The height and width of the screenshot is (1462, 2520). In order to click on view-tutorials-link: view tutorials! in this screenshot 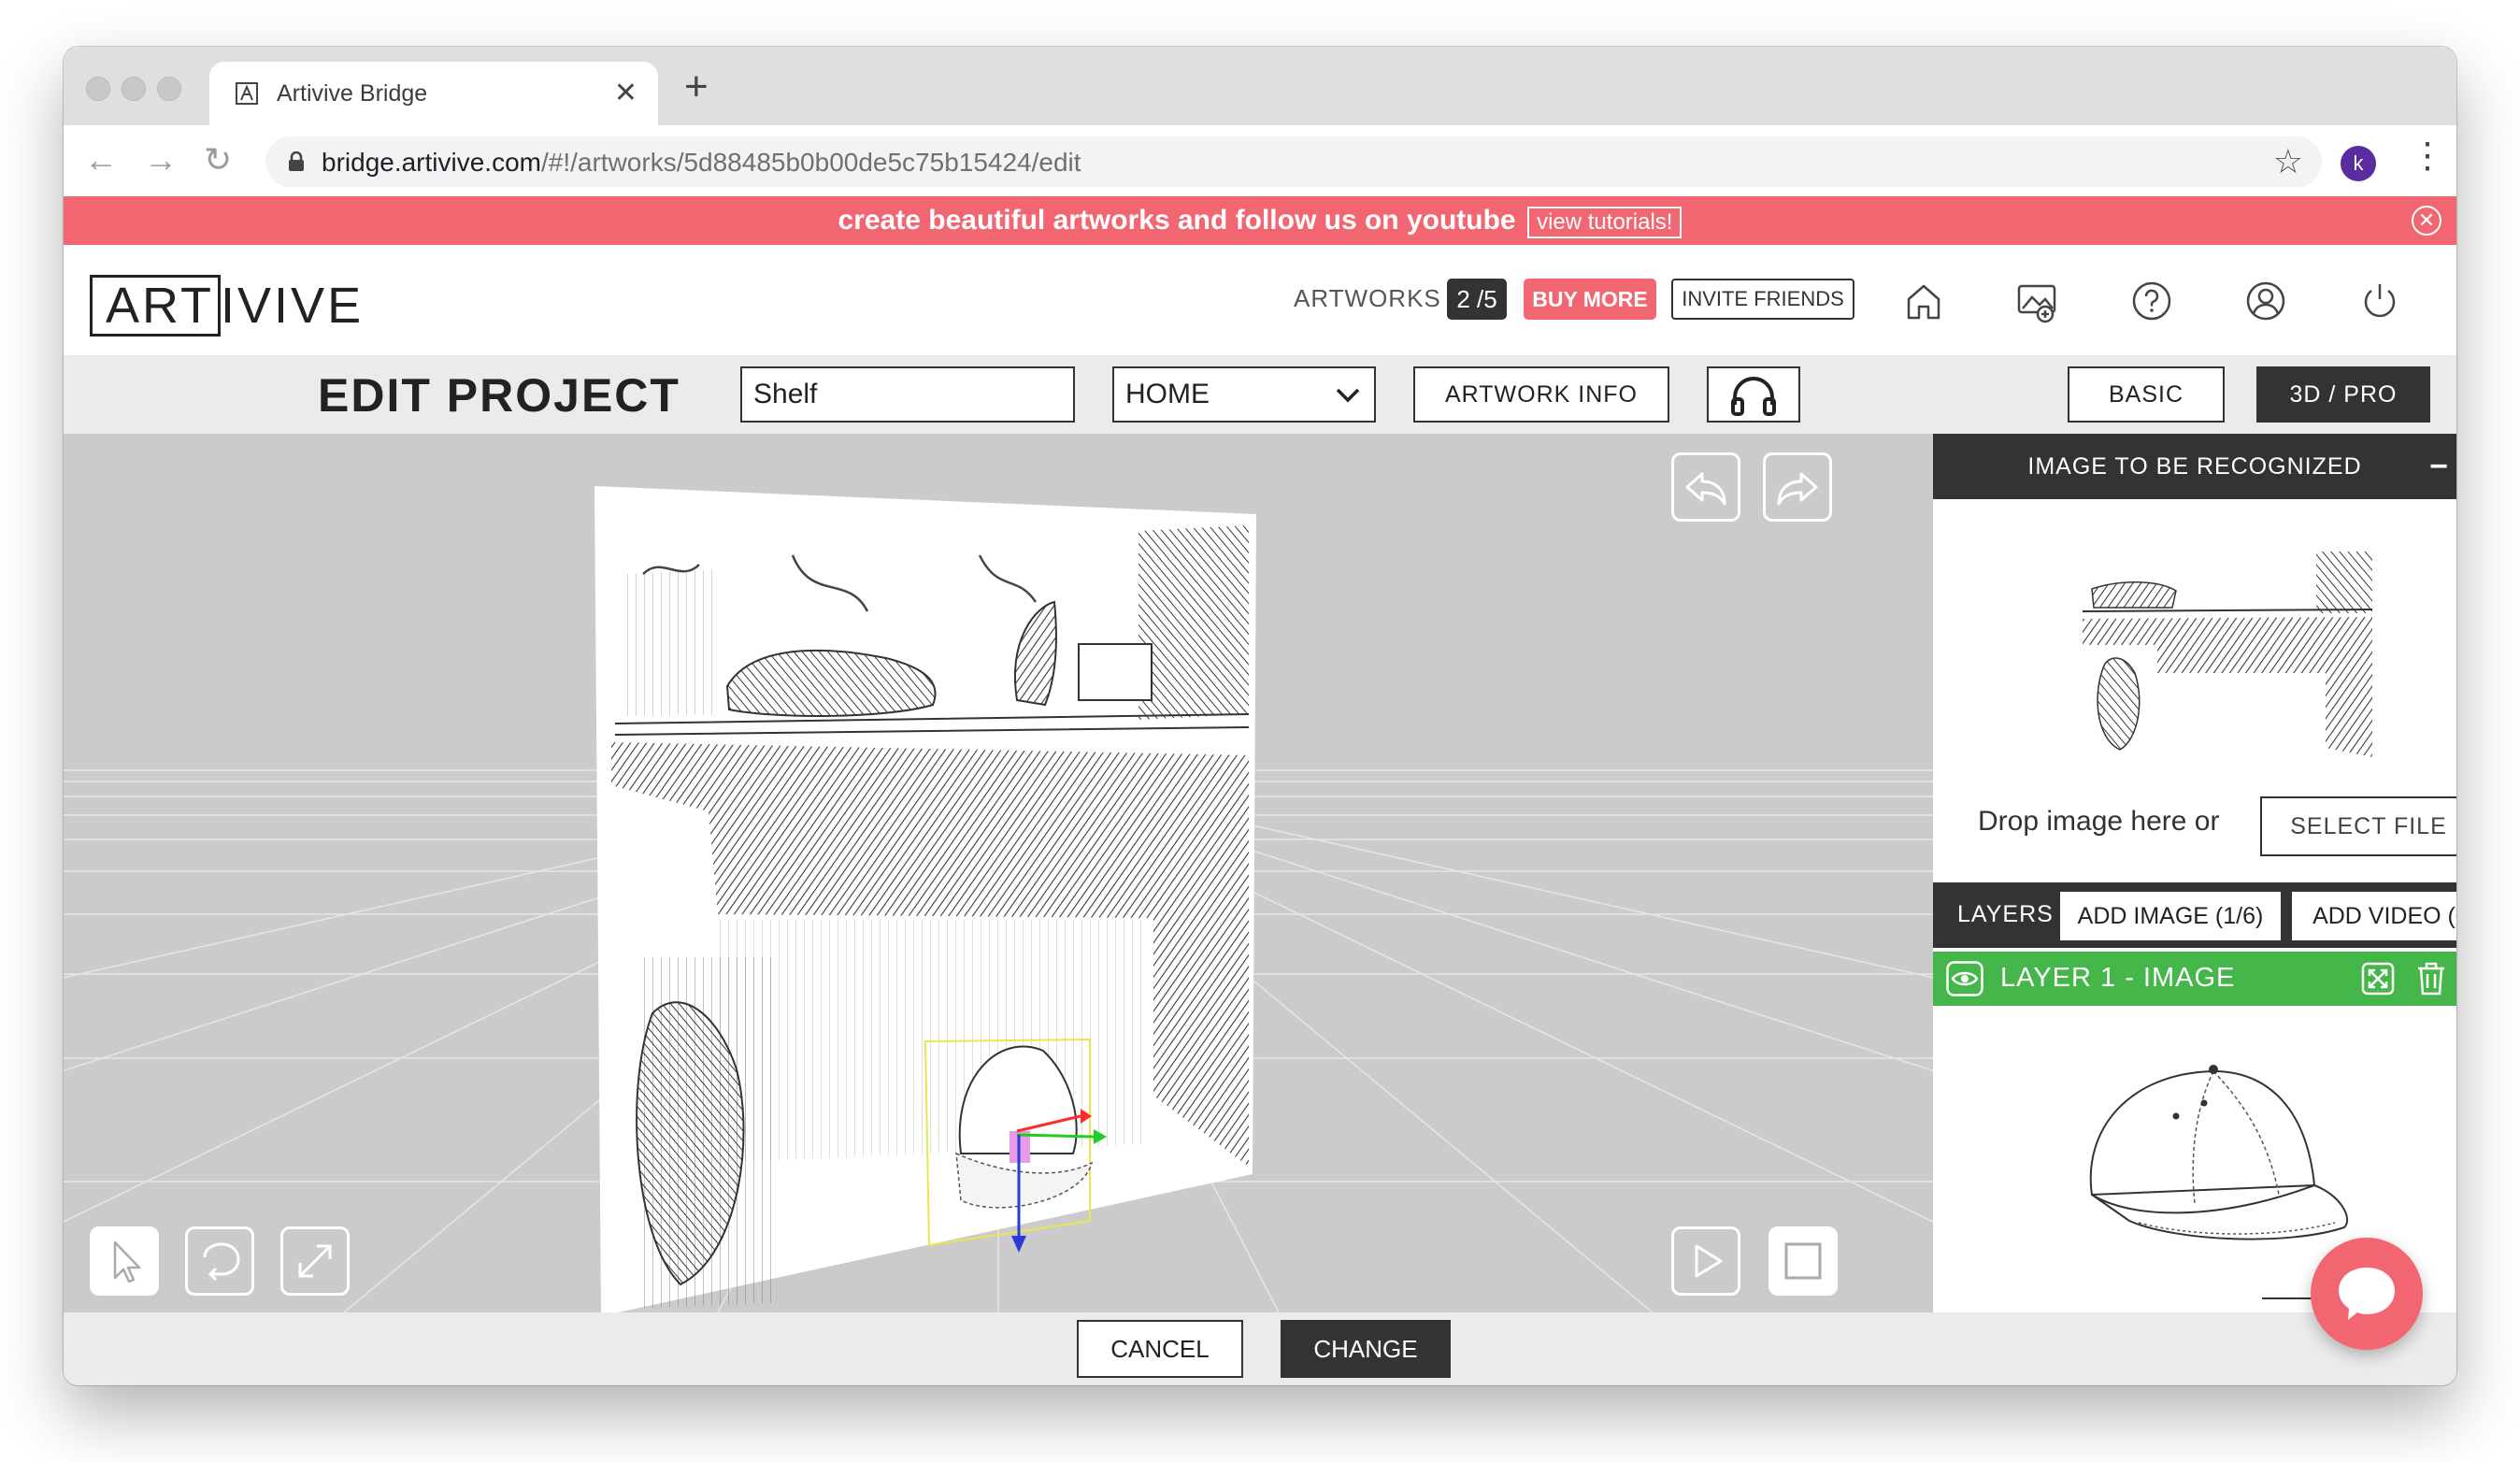, I will do `click(1604, 222)`.